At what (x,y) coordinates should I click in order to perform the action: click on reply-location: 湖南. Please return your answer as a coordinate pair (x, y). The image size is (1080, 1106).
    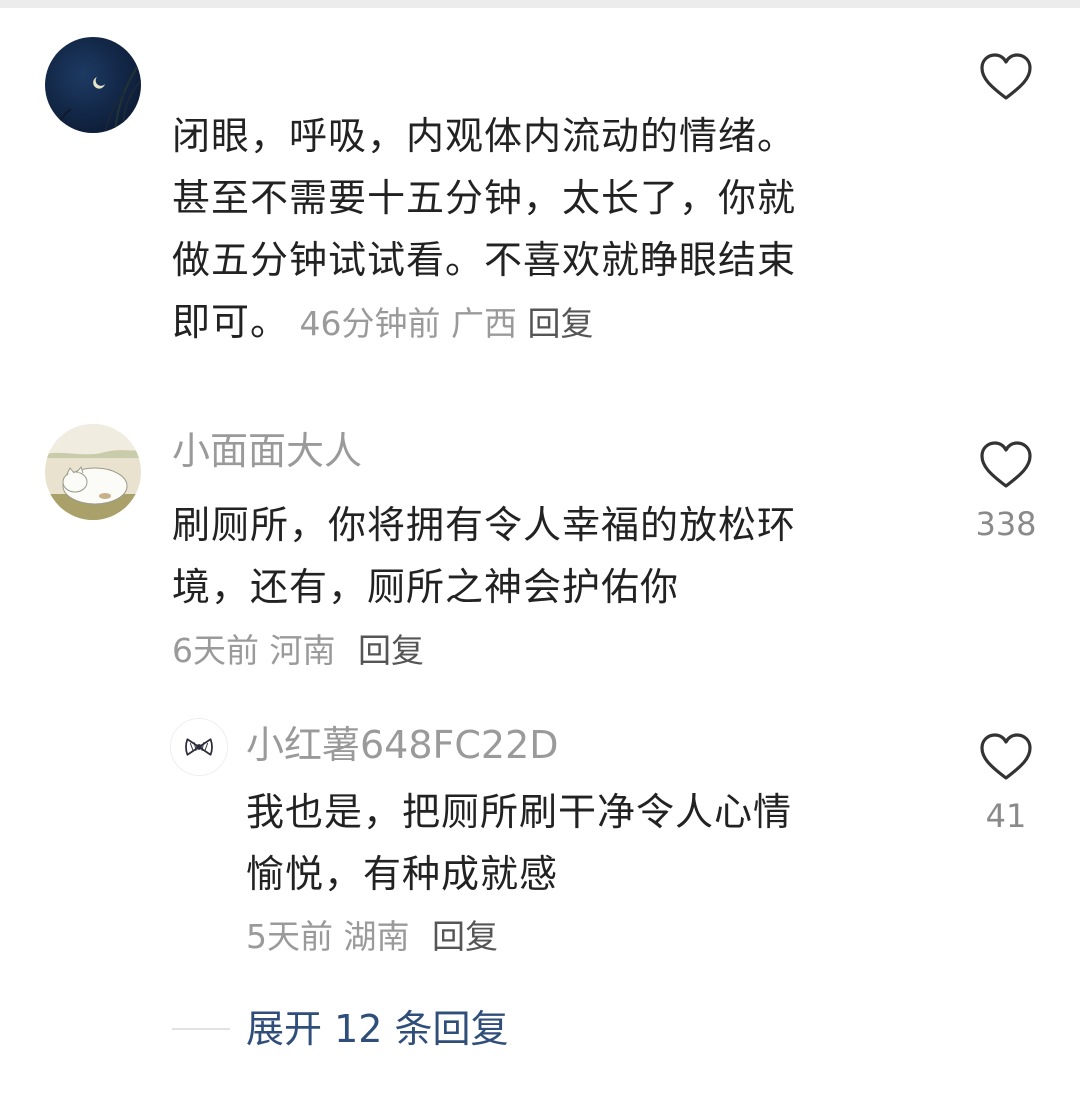
    Looking at the image, I should click on (376, 936).